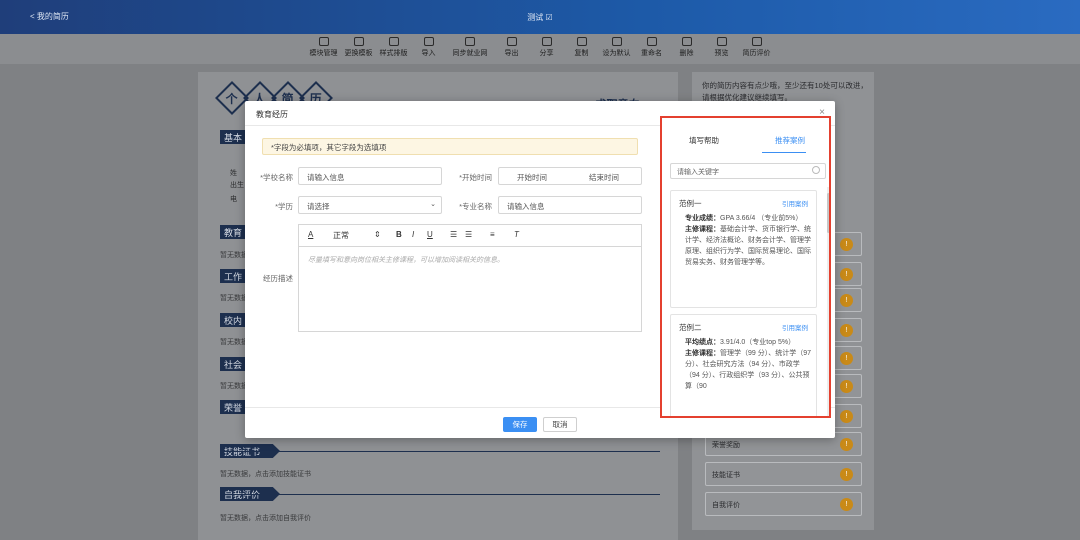 The height and width of the screenshot is (540, 1080). Describe the element at coordinates (475, 177) in the screenshot. I see `start-time-label: *开始时间` at that location.